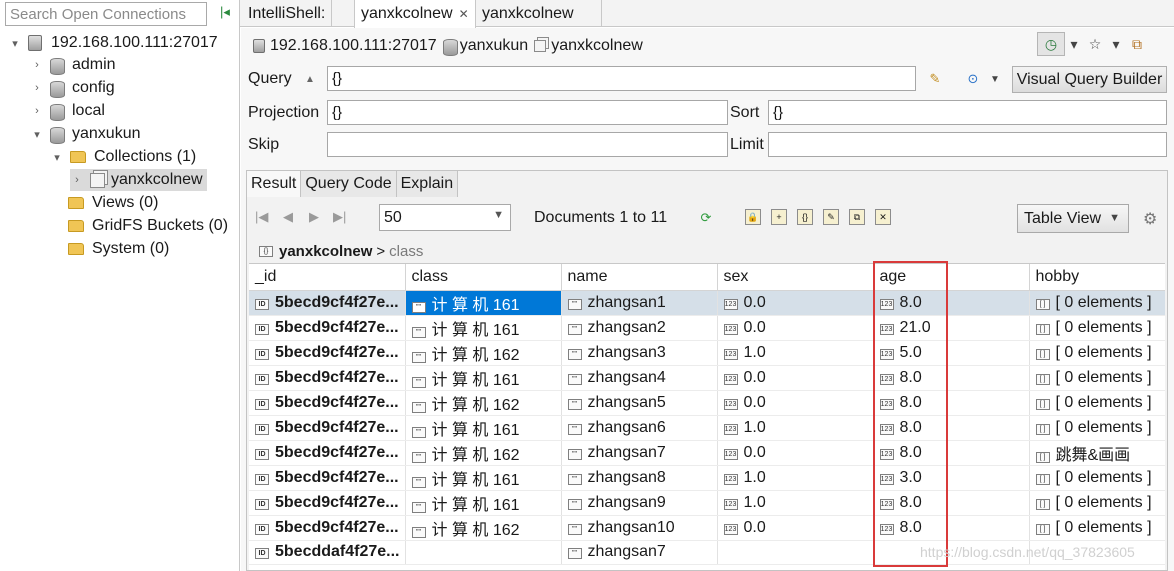  I want to click on cell-name: "" zhangsan4, so click(639, 378).